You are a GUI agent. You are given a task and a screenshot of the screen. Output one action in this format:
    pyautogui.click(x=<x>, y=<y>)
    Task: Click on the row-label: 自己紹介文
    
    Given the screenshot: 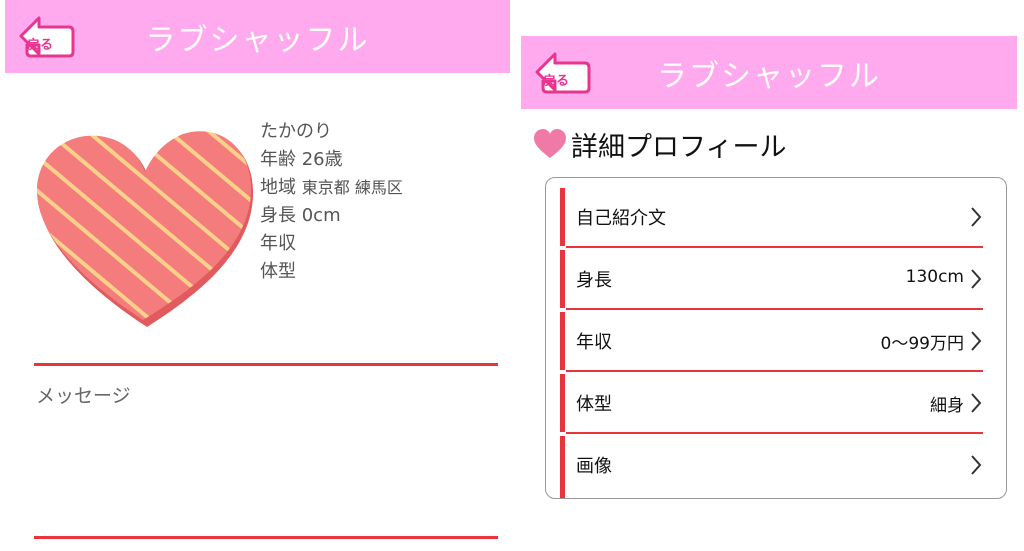 What is the action you would take?
    pyautogui.click(x=621, y=218)
    